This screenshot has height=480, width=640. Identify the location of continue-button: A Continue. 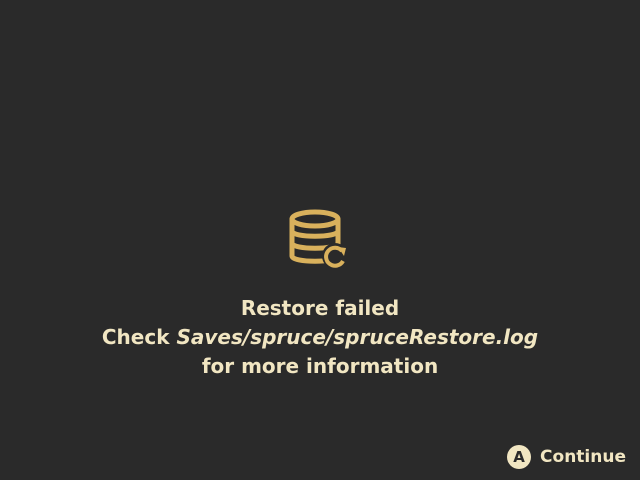
(566, 457).